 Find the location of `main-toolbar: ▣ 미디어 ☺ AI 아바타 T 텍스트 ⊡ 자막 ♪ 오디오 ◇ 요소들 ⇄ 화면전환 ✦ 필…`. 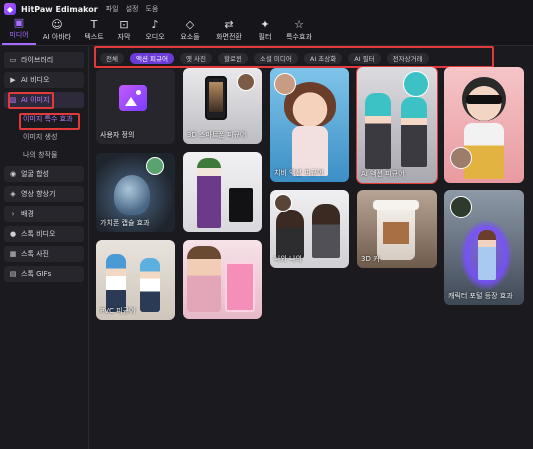

main-toolbar: ▣ 미디어 ☺ AI 아바타 T 텍스트 ⊡ 자막 ♪ 오디오 ◇ 요소들 ⇄ 화면전환 ✦ 필… is located at coordinates (266, 31).